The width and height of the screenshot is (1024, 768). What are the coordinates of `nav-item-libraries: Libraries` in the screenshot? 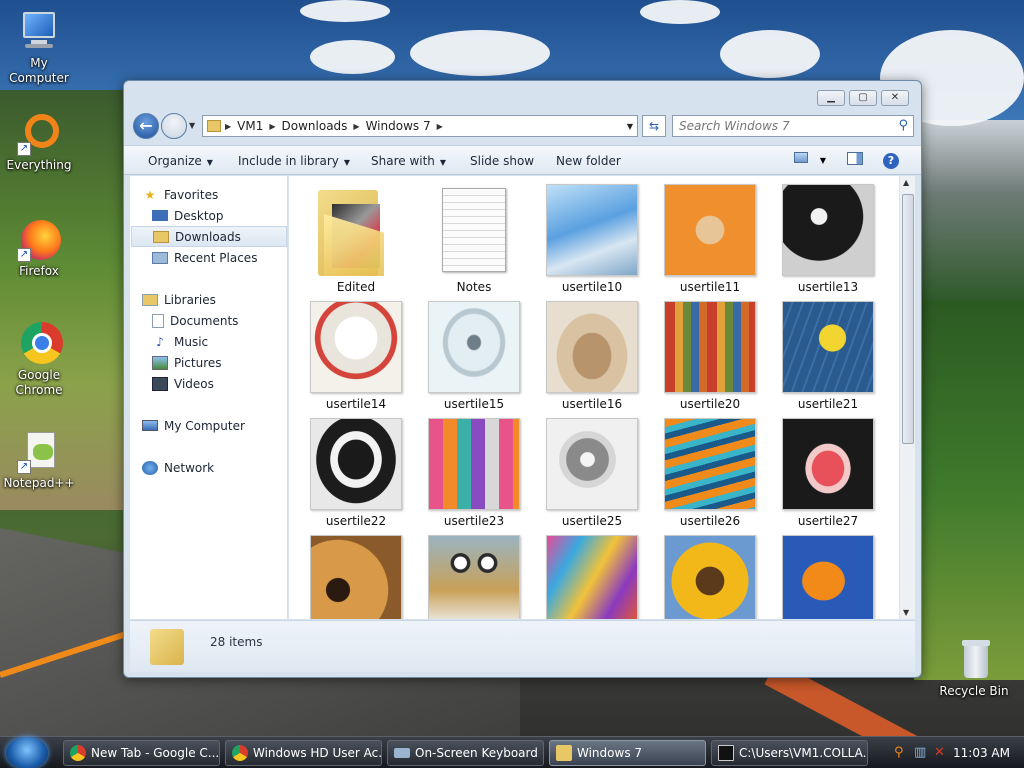 It's located at (220, 299).